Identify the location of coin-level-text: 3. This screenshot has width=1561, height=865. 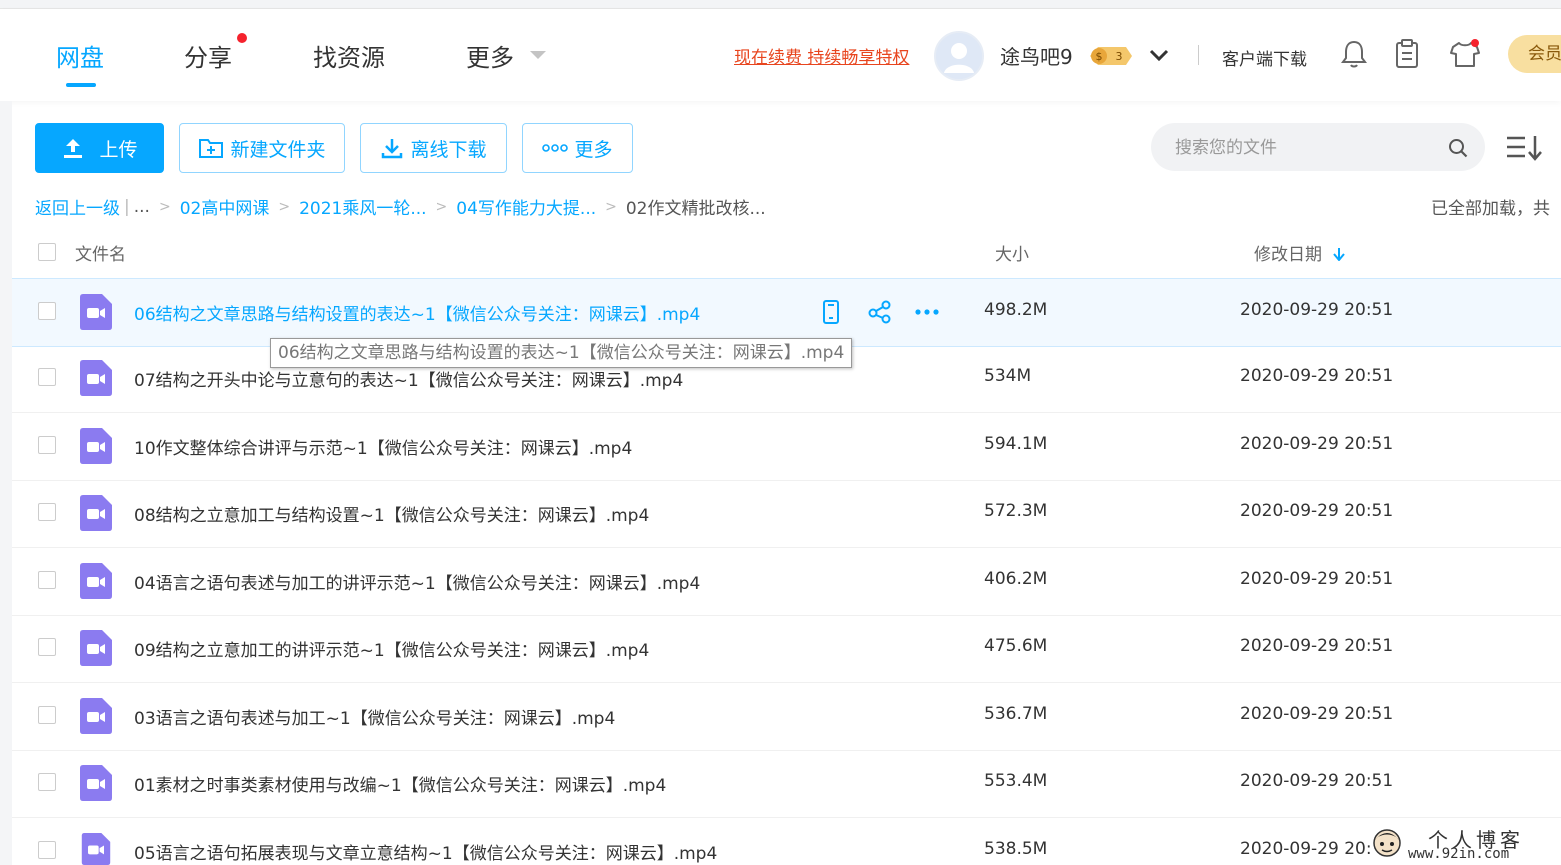
(1119, 56).